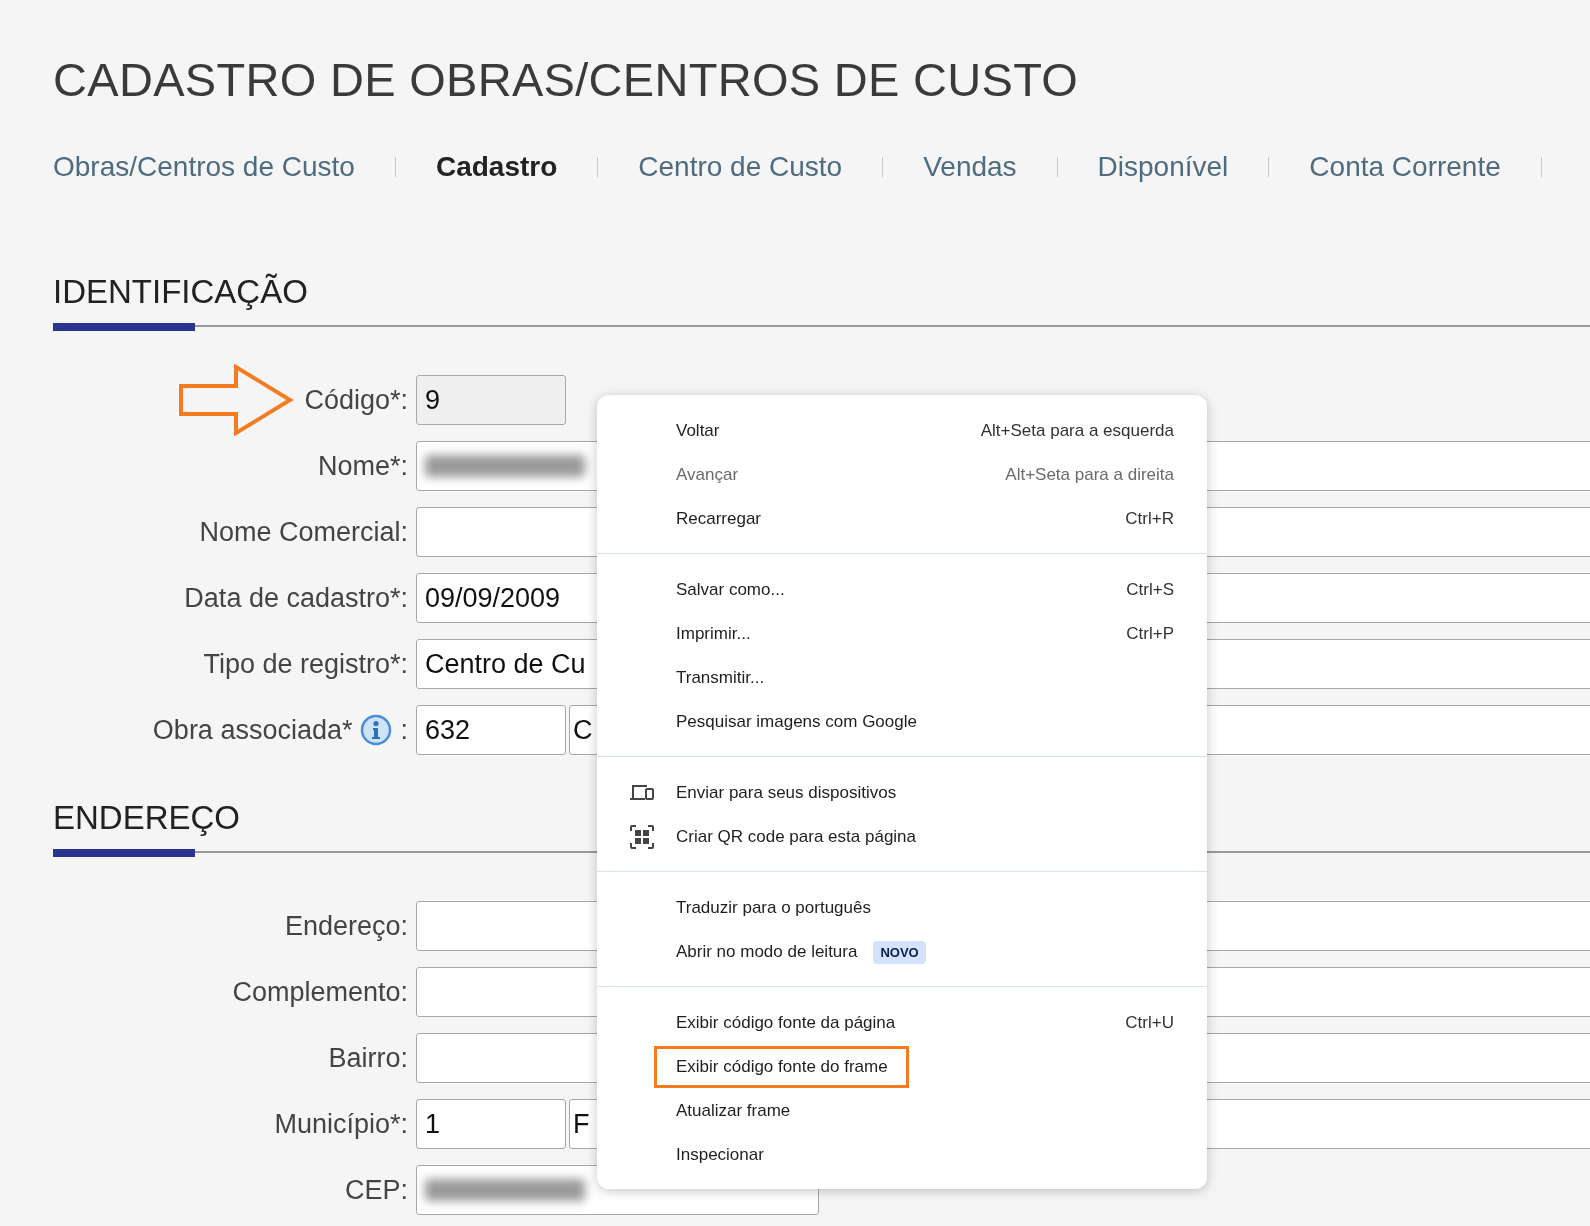 This screenshot has width=1590, height=1226. What do you see at coordinates (303, 532) in the screenshot?
I see `field-label: Nome Comercial:` at bounding box center [303, 532].